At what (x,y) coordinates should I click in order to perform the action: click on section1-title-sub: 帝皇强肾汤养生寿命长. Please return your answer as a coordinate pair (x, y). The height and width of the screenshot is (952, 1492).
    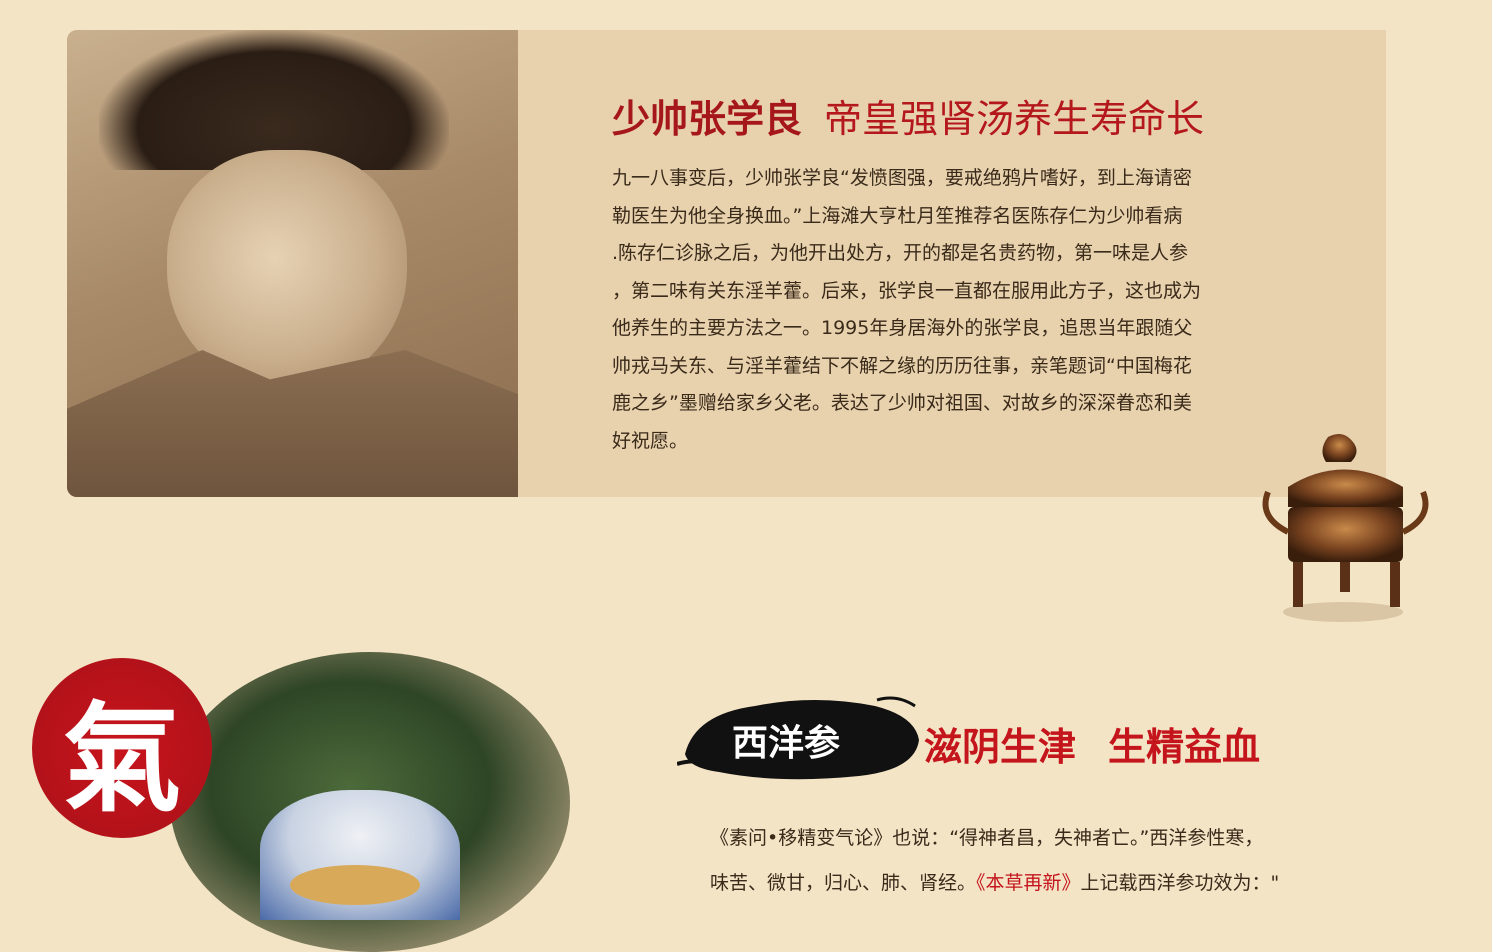
    Looking at the image, I should click on (1014, 119).